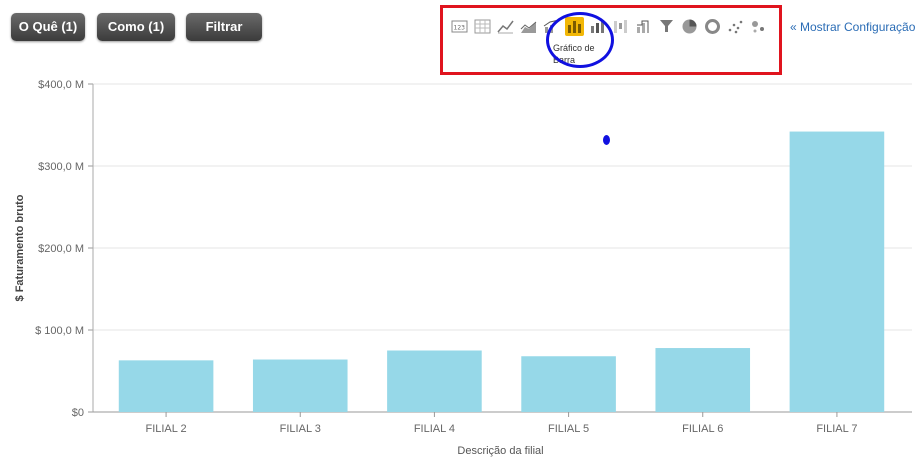  I want to click on y-tick-label: $300,0 M, so click(61, 167).